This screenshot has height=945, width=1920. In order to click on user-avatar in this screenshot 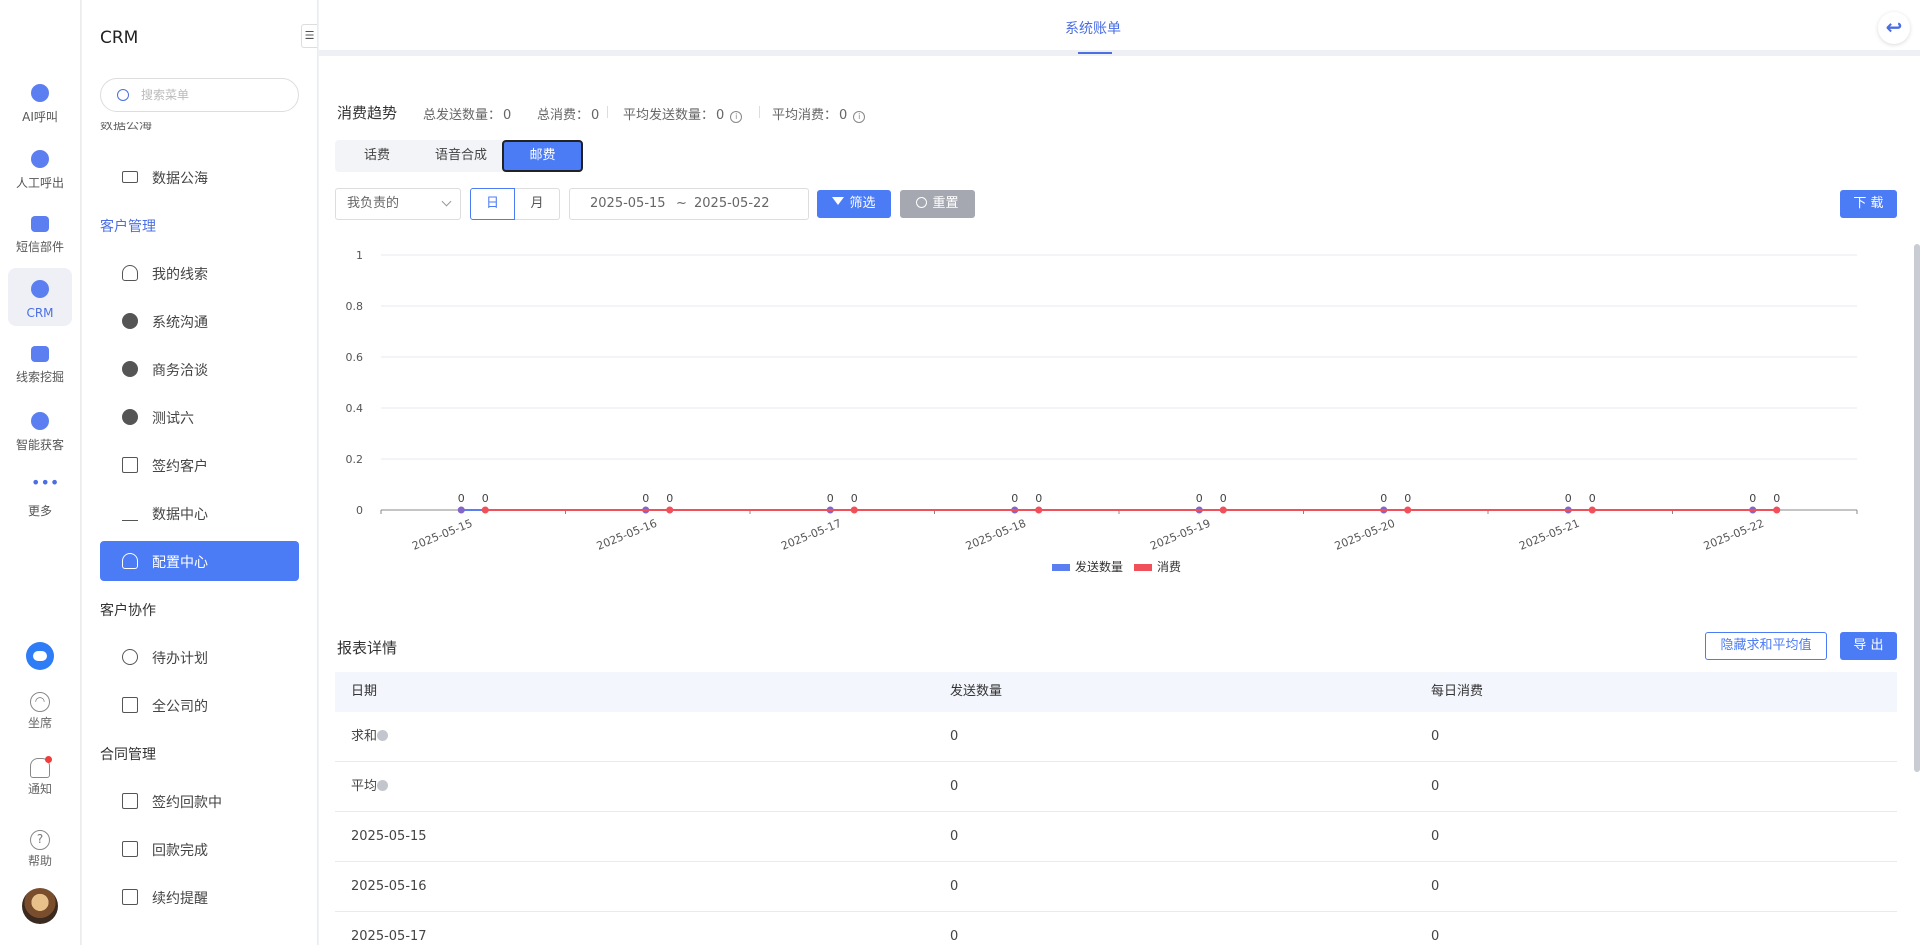, I will do `click(40, 906)`.